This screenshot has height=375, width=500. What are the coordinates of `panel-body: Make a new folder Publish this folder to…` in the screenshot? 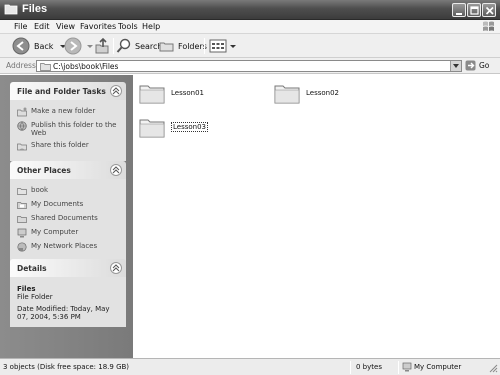 It's located at (68, 130).